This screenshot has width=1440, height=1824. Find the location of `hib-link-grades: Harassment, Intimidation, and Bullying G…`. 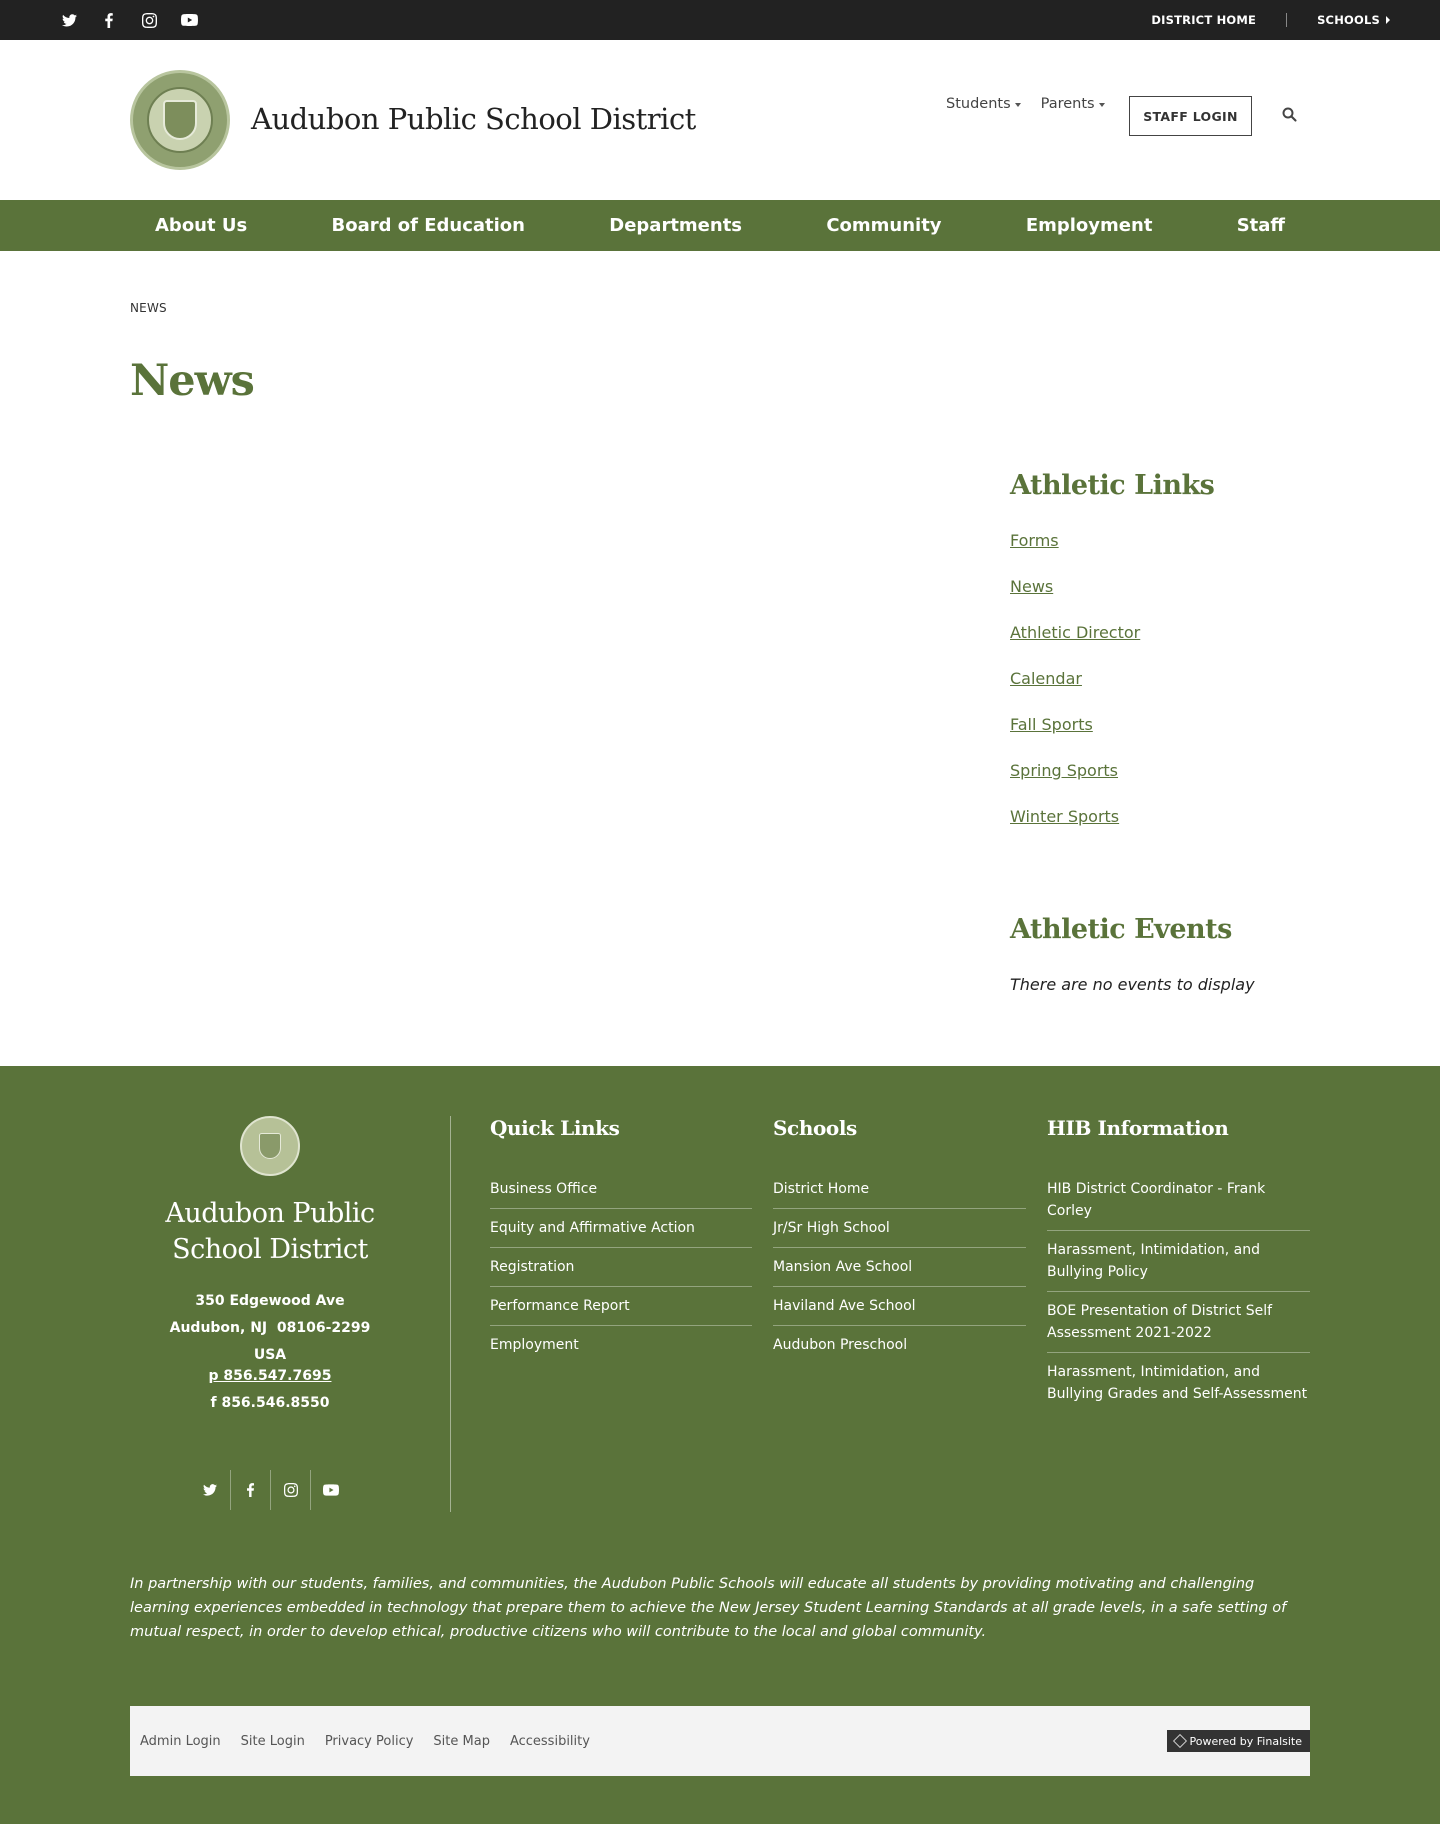

hib-link-grades: Harassment, Intimidation, and Bullying G… is located at coordinates (1178, 1383).